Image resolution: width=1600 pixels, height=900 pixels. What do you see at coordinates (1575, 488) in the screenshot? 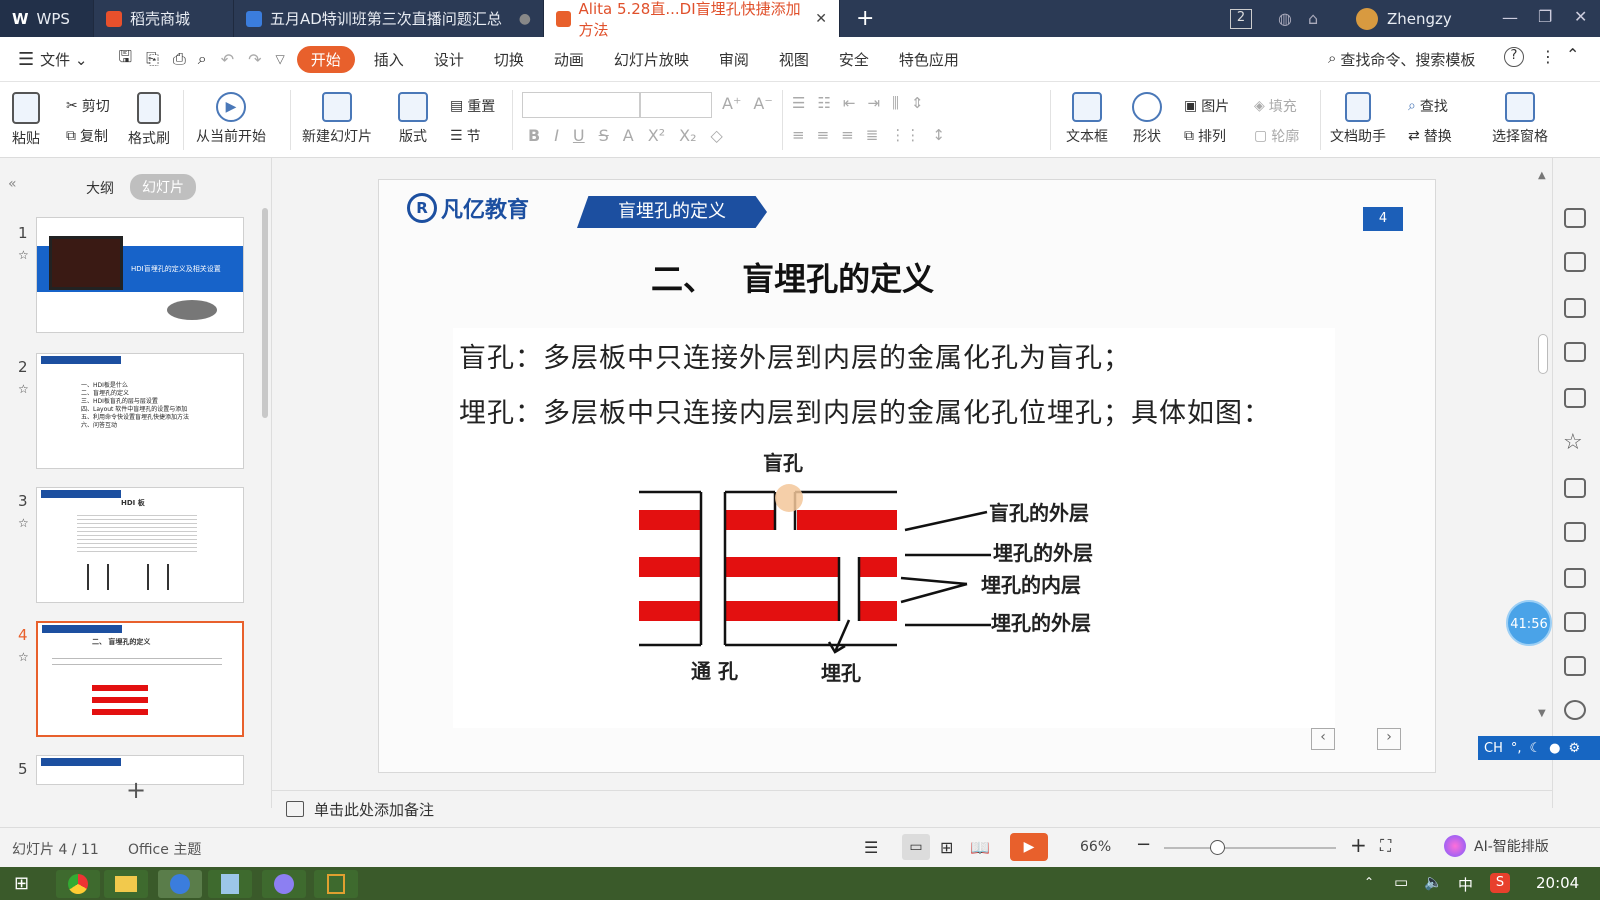
I see `archive-icon` at bounding box center [1575, 488].